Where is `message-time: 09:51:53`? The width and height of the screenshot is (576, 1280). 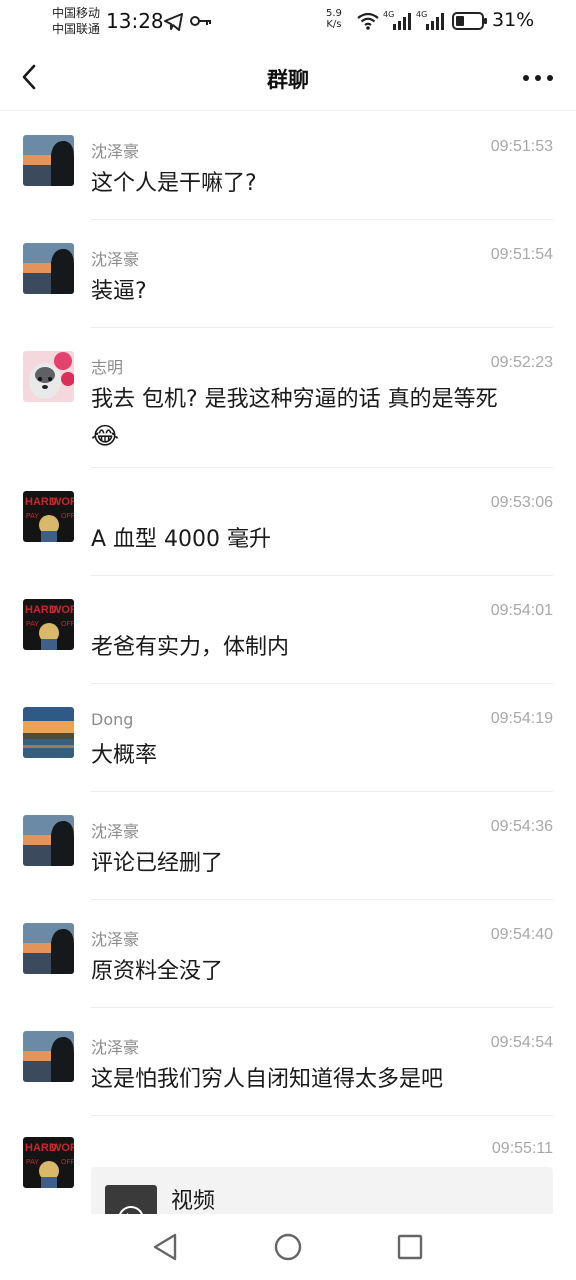 message-time: 09:51:53 is located at coordinates (521, 146).